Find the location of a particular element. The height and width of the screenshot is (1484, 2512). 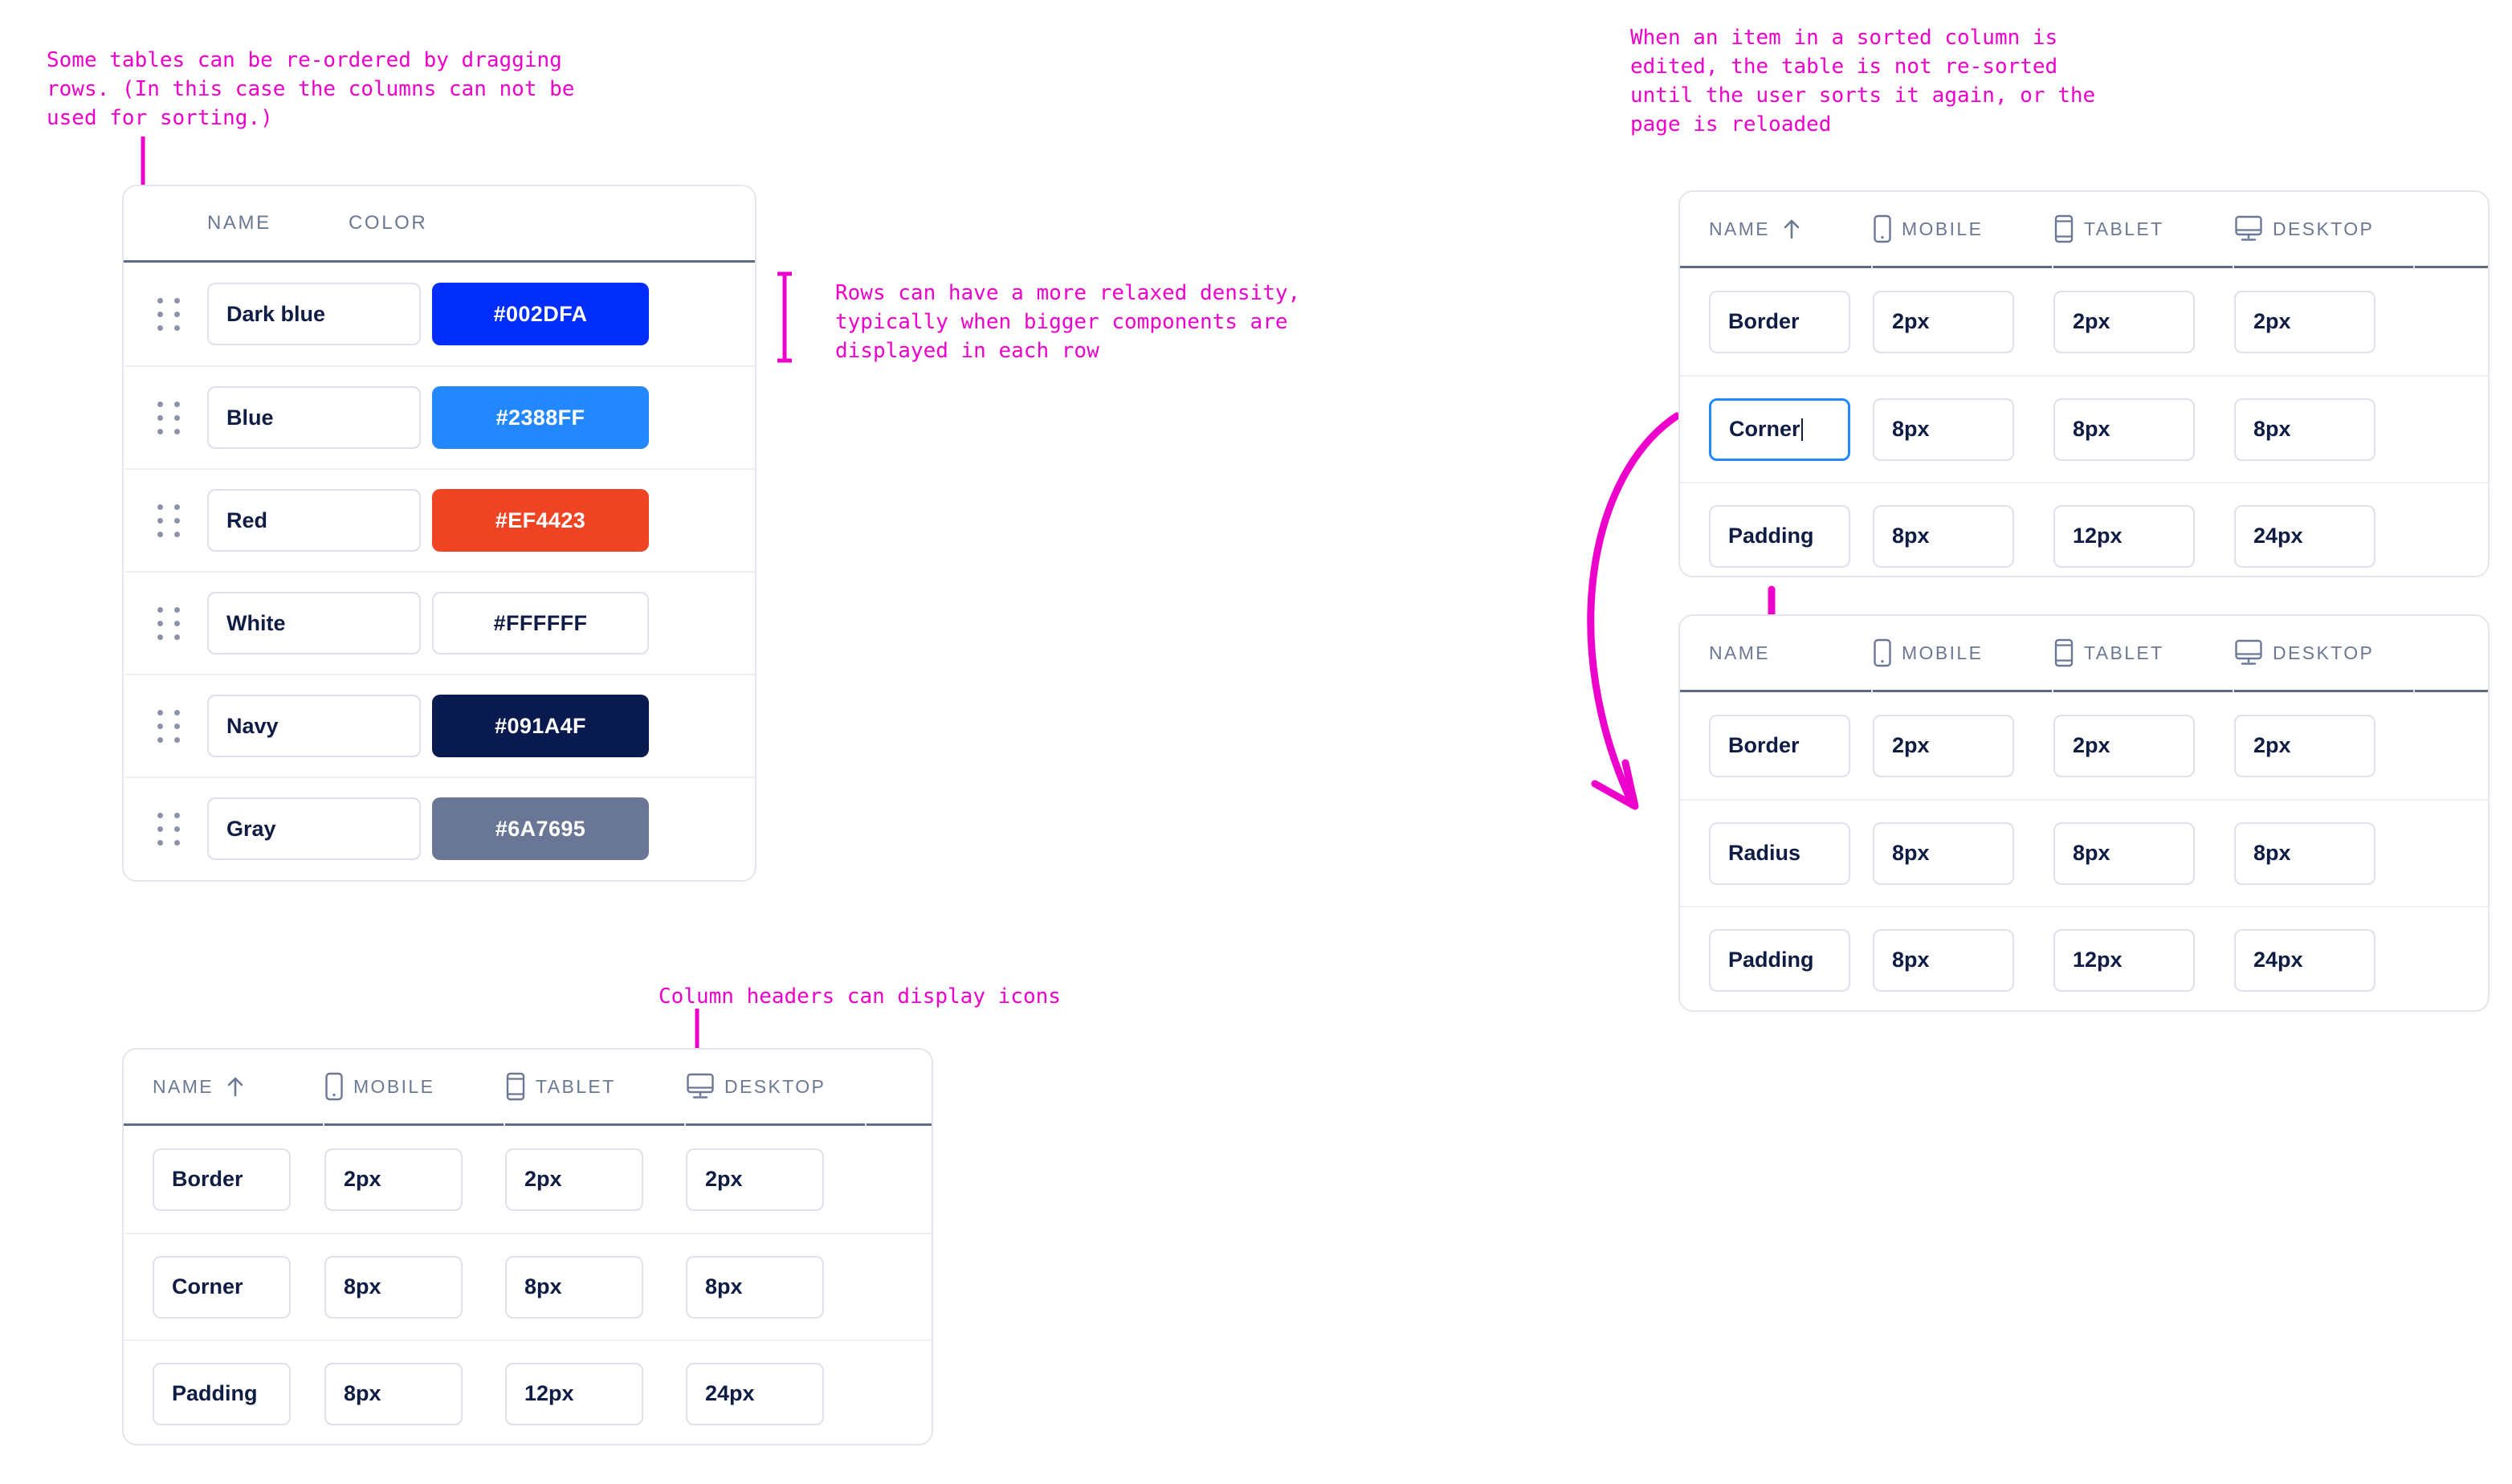

row-tablet-cell: 12px is located at coordinates (2143, 536).